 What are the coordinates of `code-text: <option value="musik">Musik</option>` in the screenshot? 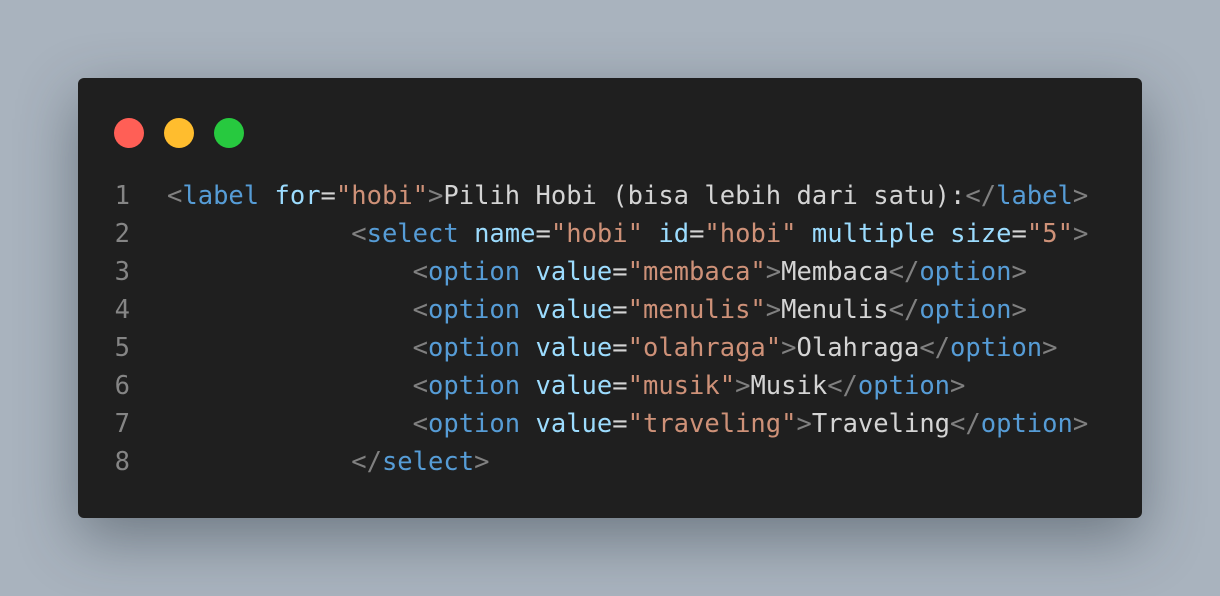 It's located at (566, 386).